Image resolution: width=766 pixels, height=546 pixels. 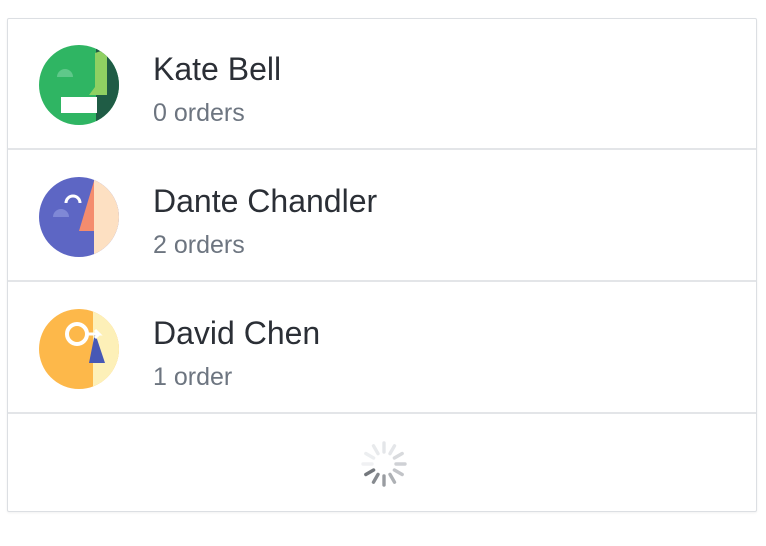 I want to click on customer-order-count: 0 orders, so click(x=199, y=113).